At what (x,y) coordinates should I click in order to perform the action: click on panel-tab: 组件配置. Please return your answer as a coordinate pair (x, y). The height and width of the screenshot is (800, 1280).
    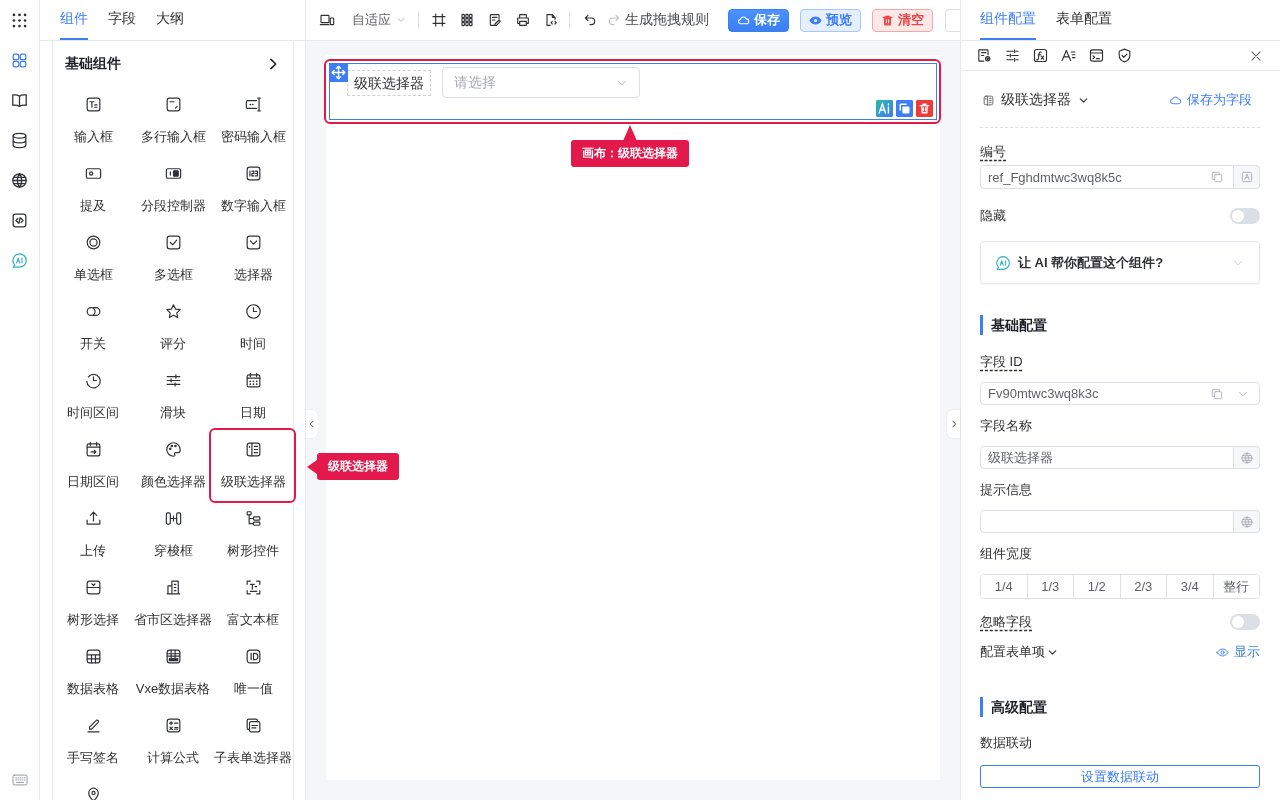
    Looking at the image, I should click on (1008, 20).